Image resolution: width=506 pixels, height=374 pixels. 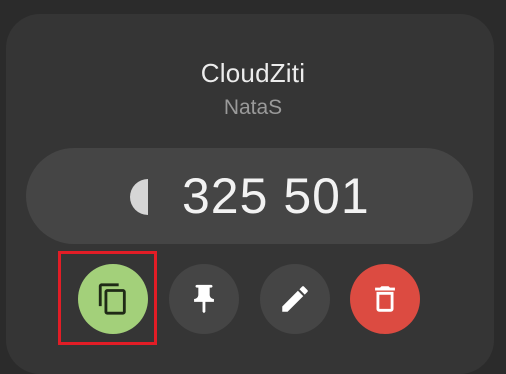 I want to click on pencil-icon, so click(x=295, y=299).